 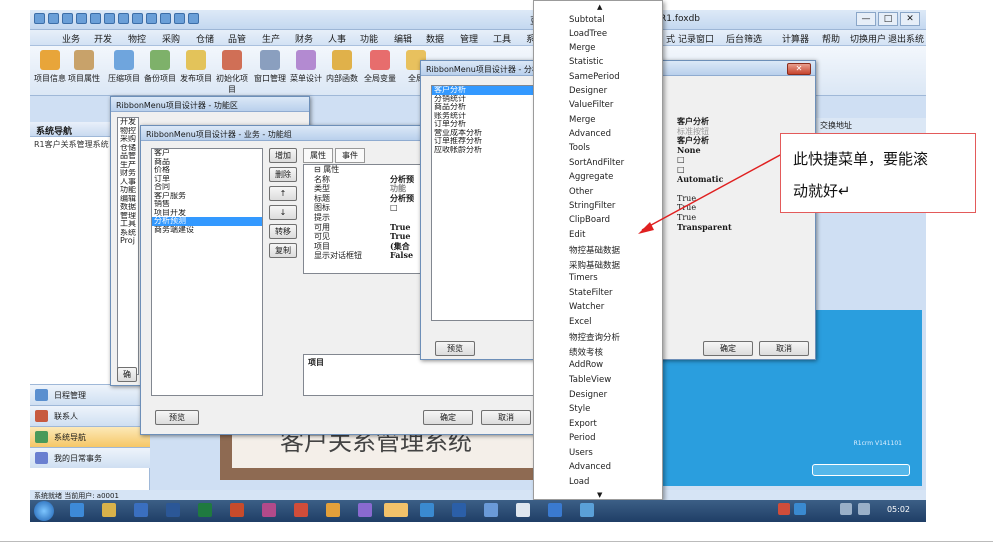 What do you see at coordinates (594, 77) in the screenshot?
I see `menu-option: SamePeriod` at bounding box center [594, 77].